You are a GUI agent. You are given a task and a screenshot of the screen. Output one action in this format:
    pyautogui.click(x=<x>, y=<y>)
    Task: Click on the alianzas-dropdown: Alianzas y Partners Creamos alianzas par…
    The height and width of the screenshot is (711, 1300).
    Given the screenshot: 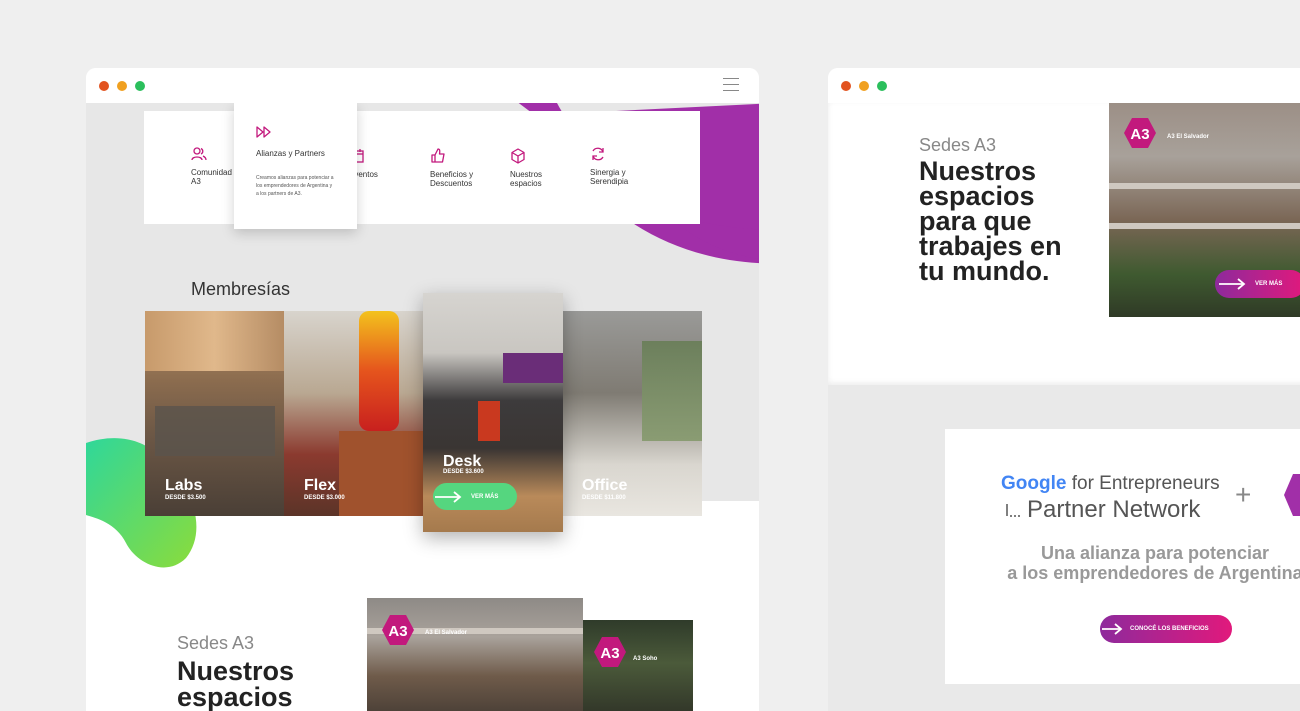 What is the action you would take?
    pyautogui.click(x=295, y=166)
    